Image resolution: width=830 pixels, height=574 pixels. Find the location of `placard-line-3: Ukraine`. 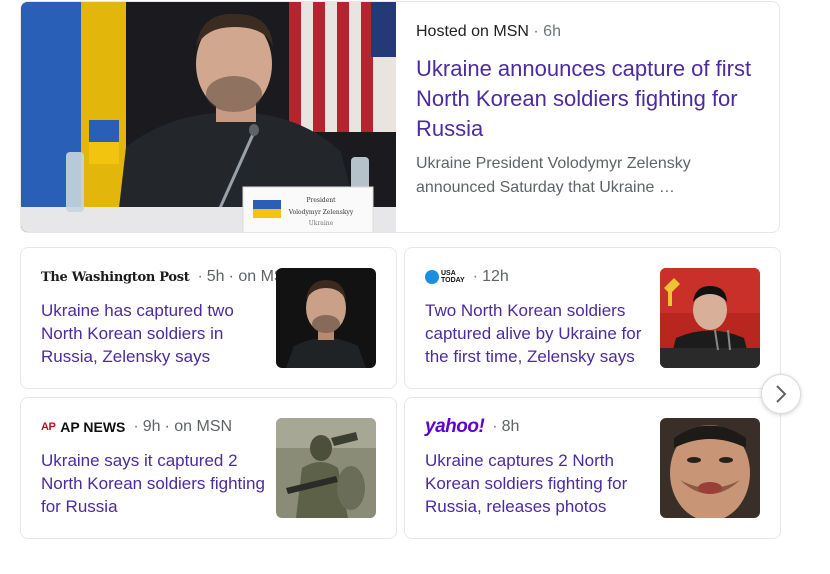

placard-line-3: Ukraine is located at coordinates (321, 223).